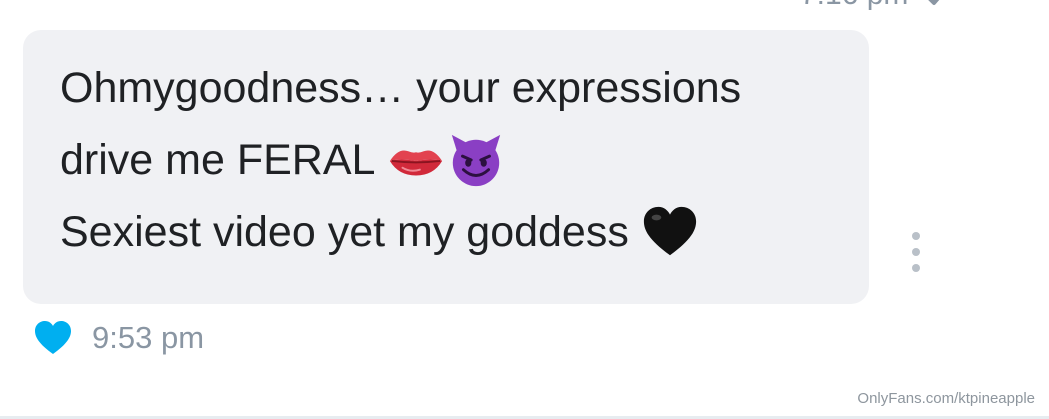 This screenshot has width=1049, height=419. I want to click on message-meta: 9:53 pm, so click(119, 338).